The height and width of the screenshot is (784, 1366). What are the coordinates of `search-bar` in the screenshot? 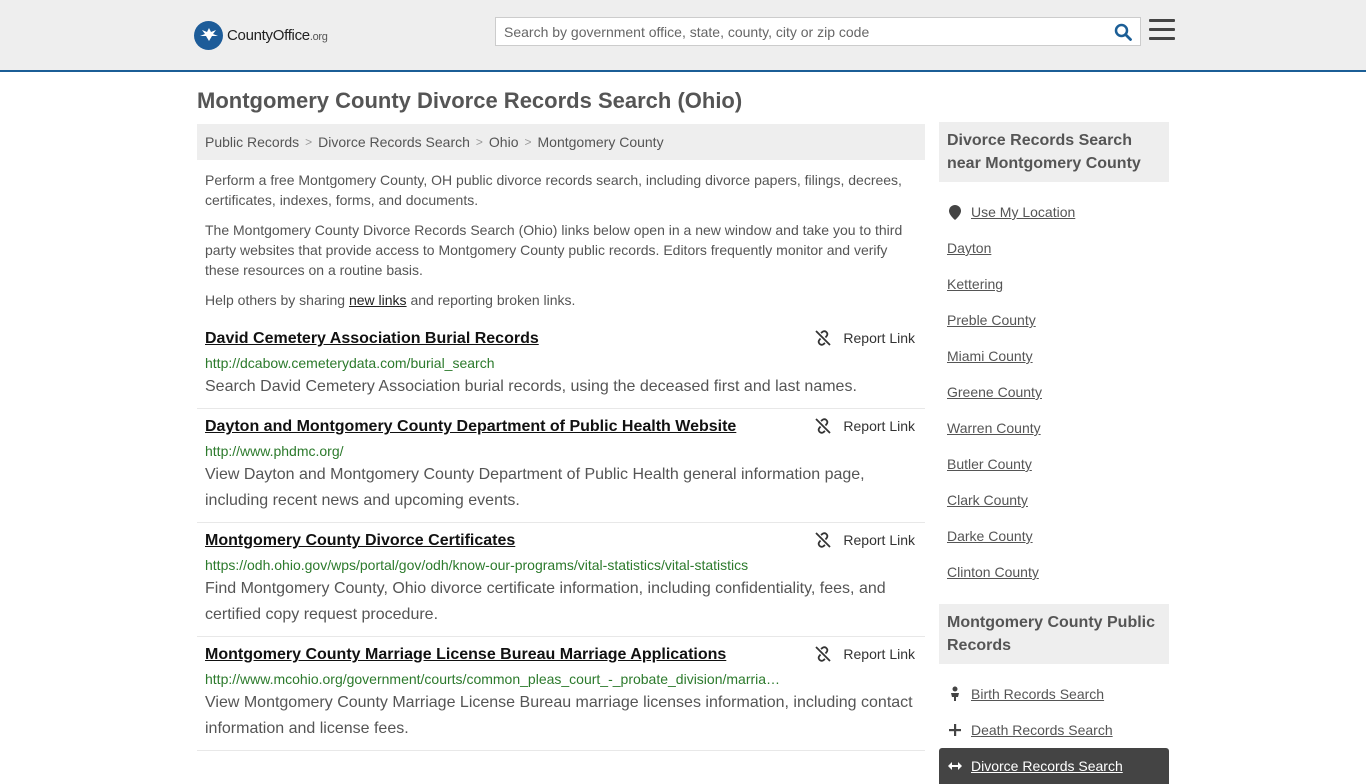 It's located at (818, 31).